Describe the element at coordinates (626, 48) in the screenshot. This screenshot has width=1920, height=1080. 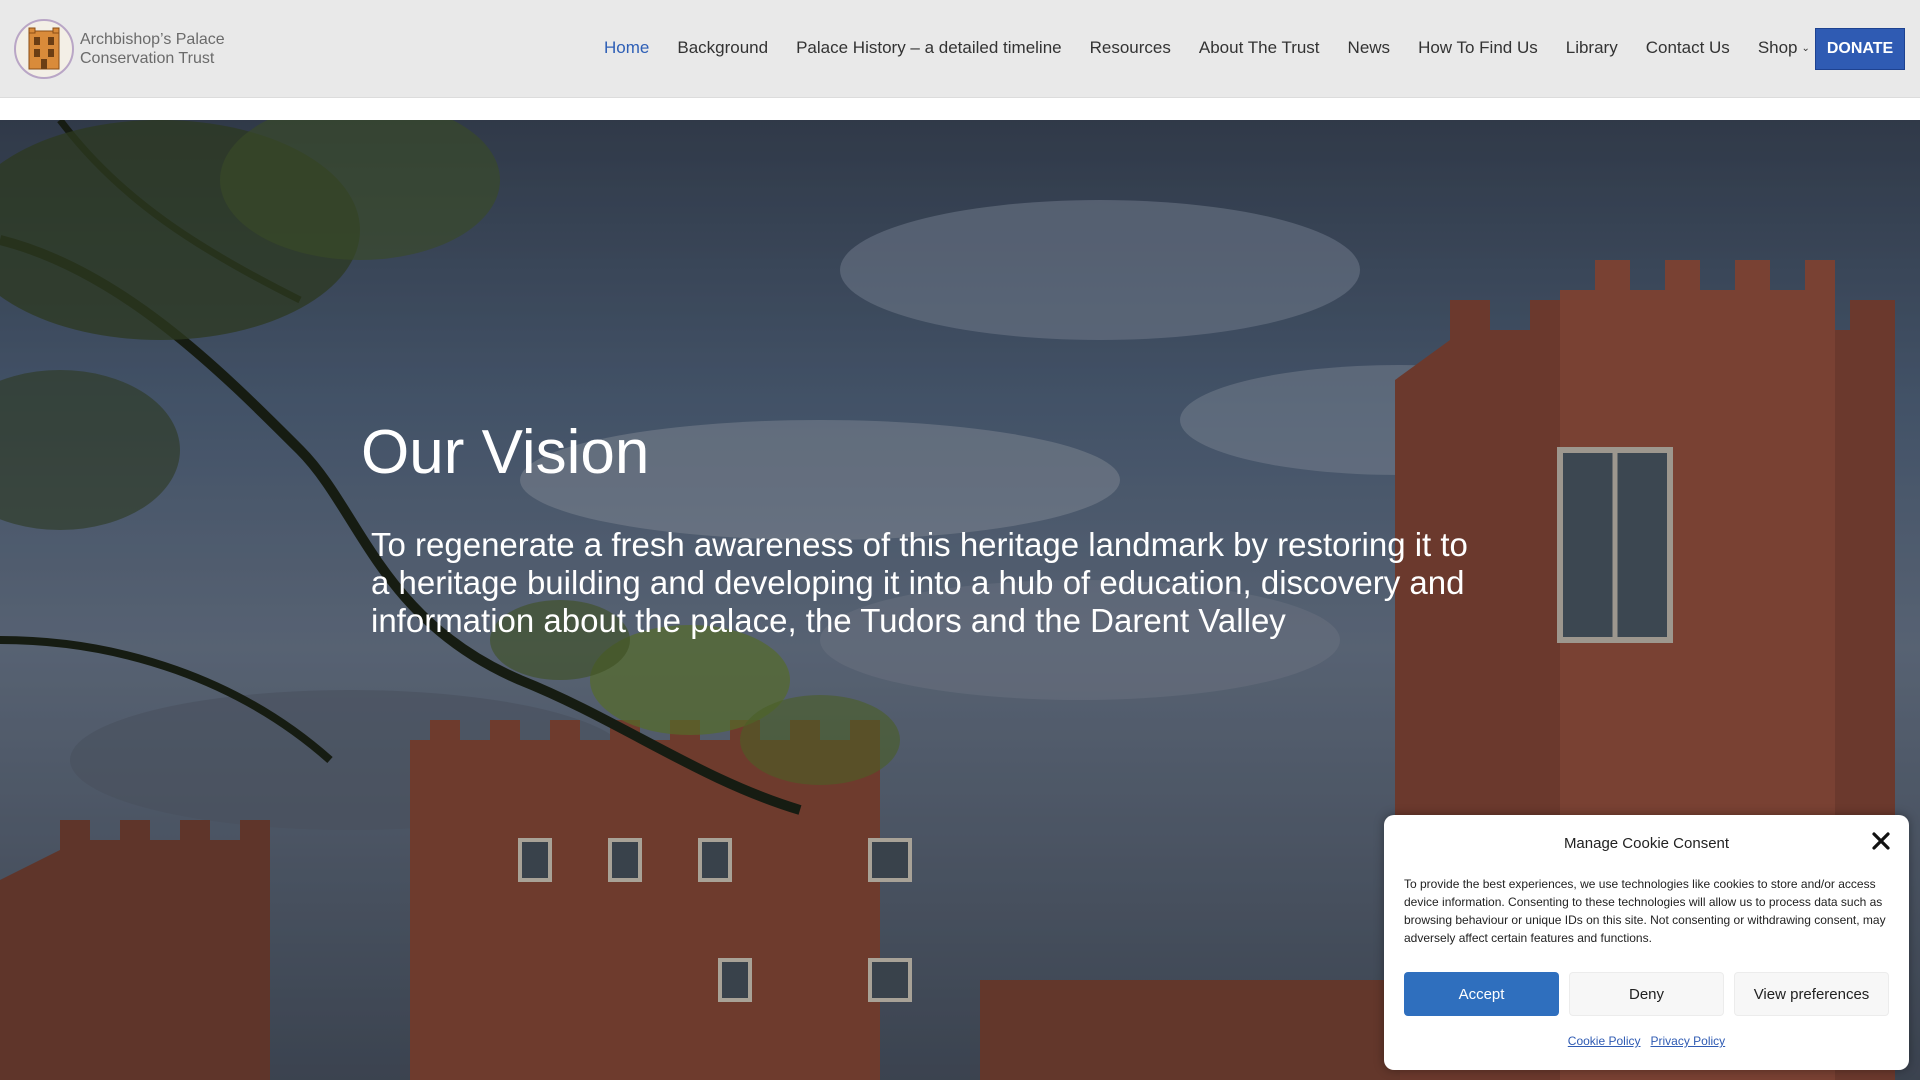
I see `nav-home: Home` at that location.